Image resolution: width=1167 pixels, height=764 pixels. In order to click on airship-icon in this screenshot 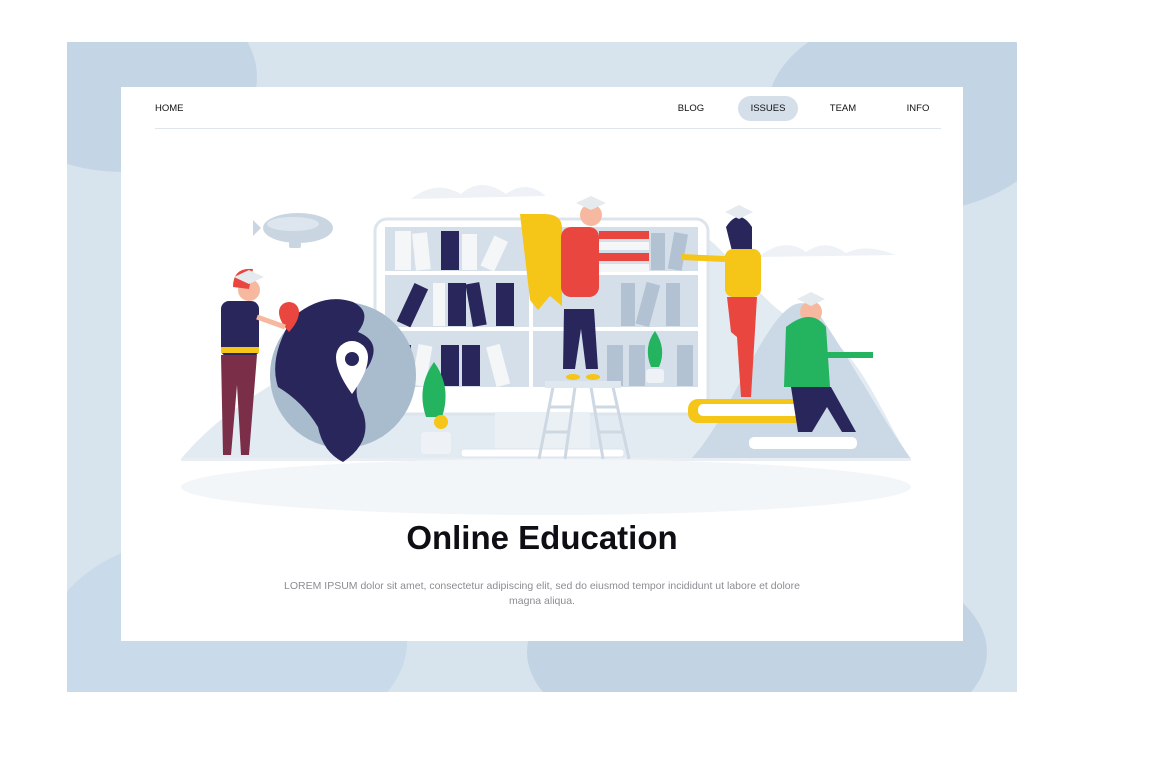, I will do `click(293, 230)`.